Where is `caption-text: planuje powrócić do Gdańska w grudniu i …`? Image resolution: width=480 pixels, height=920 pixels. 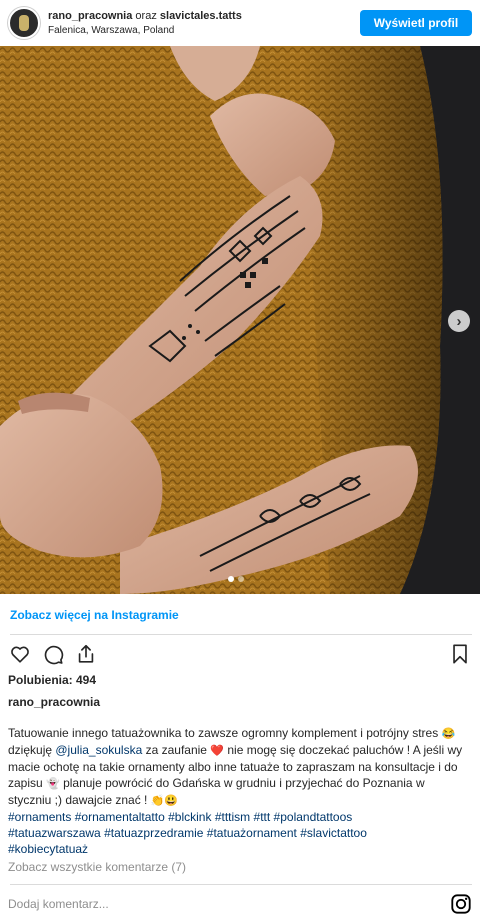 caption-text: planuje powrócić do Gdańska w grudniu i … is located at coordinates (216, 791).